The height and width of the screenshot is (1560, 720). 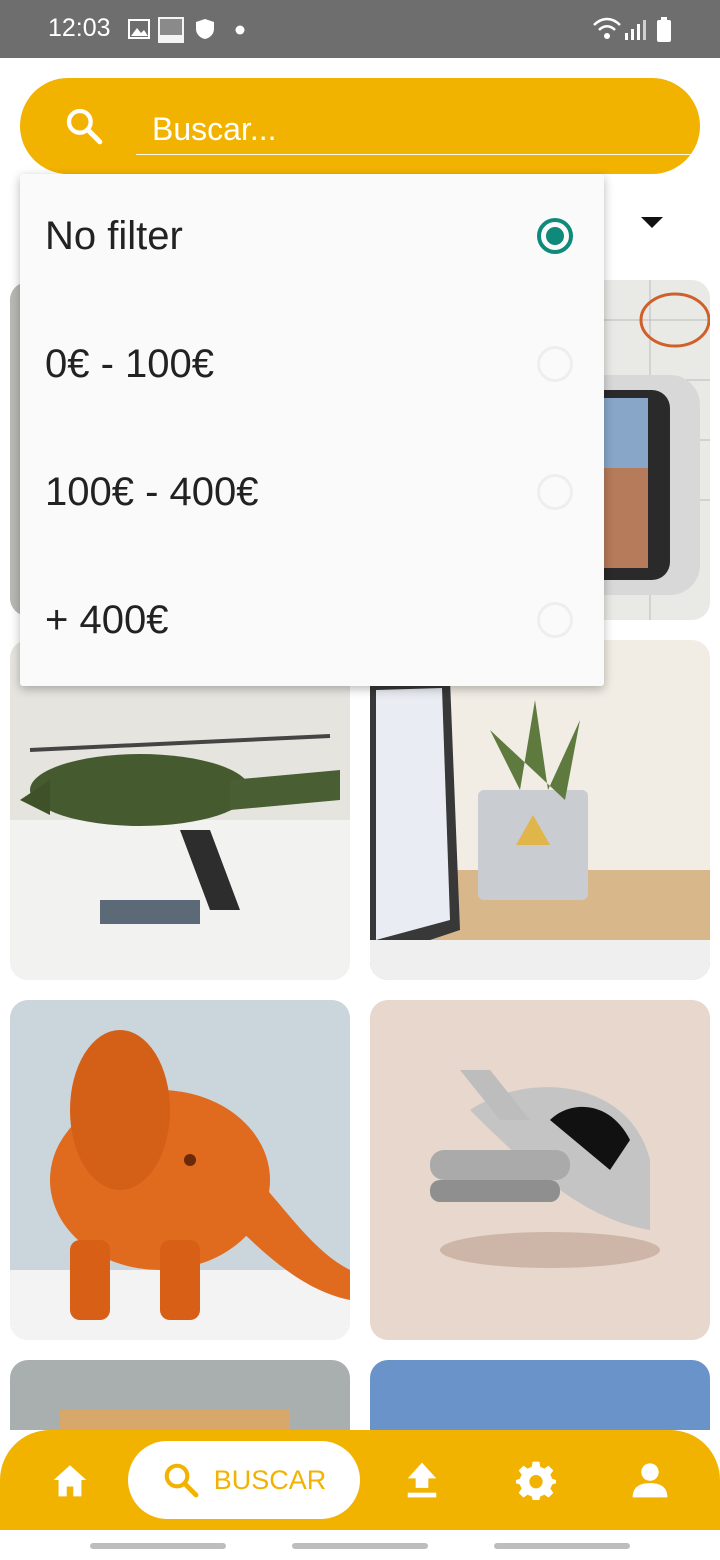 I want to click on gear-icon, so click(x=536, y=1480).